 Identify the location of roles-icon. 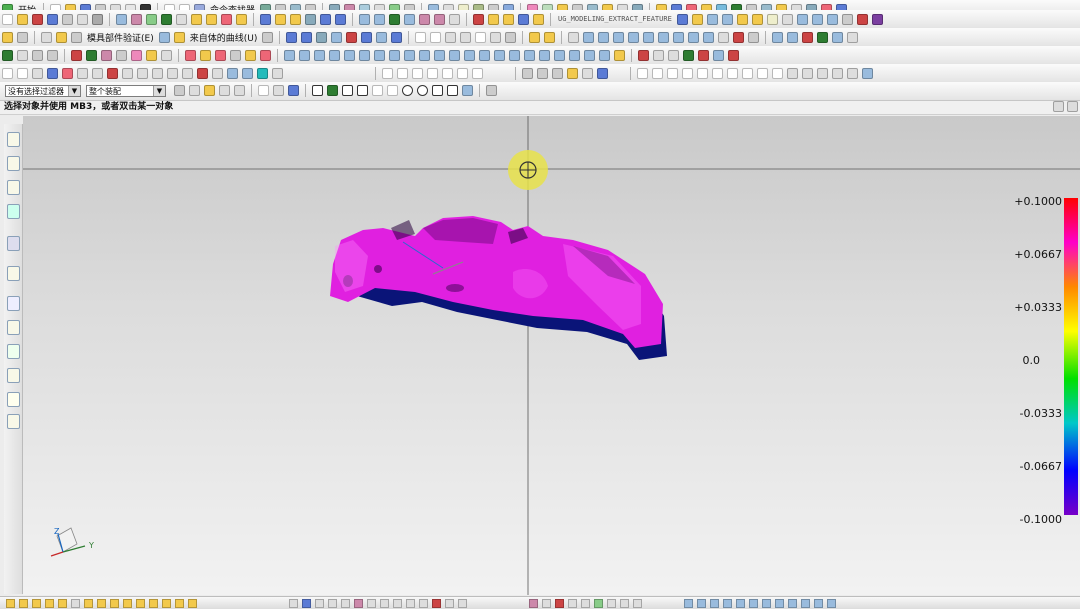
(13, 399).